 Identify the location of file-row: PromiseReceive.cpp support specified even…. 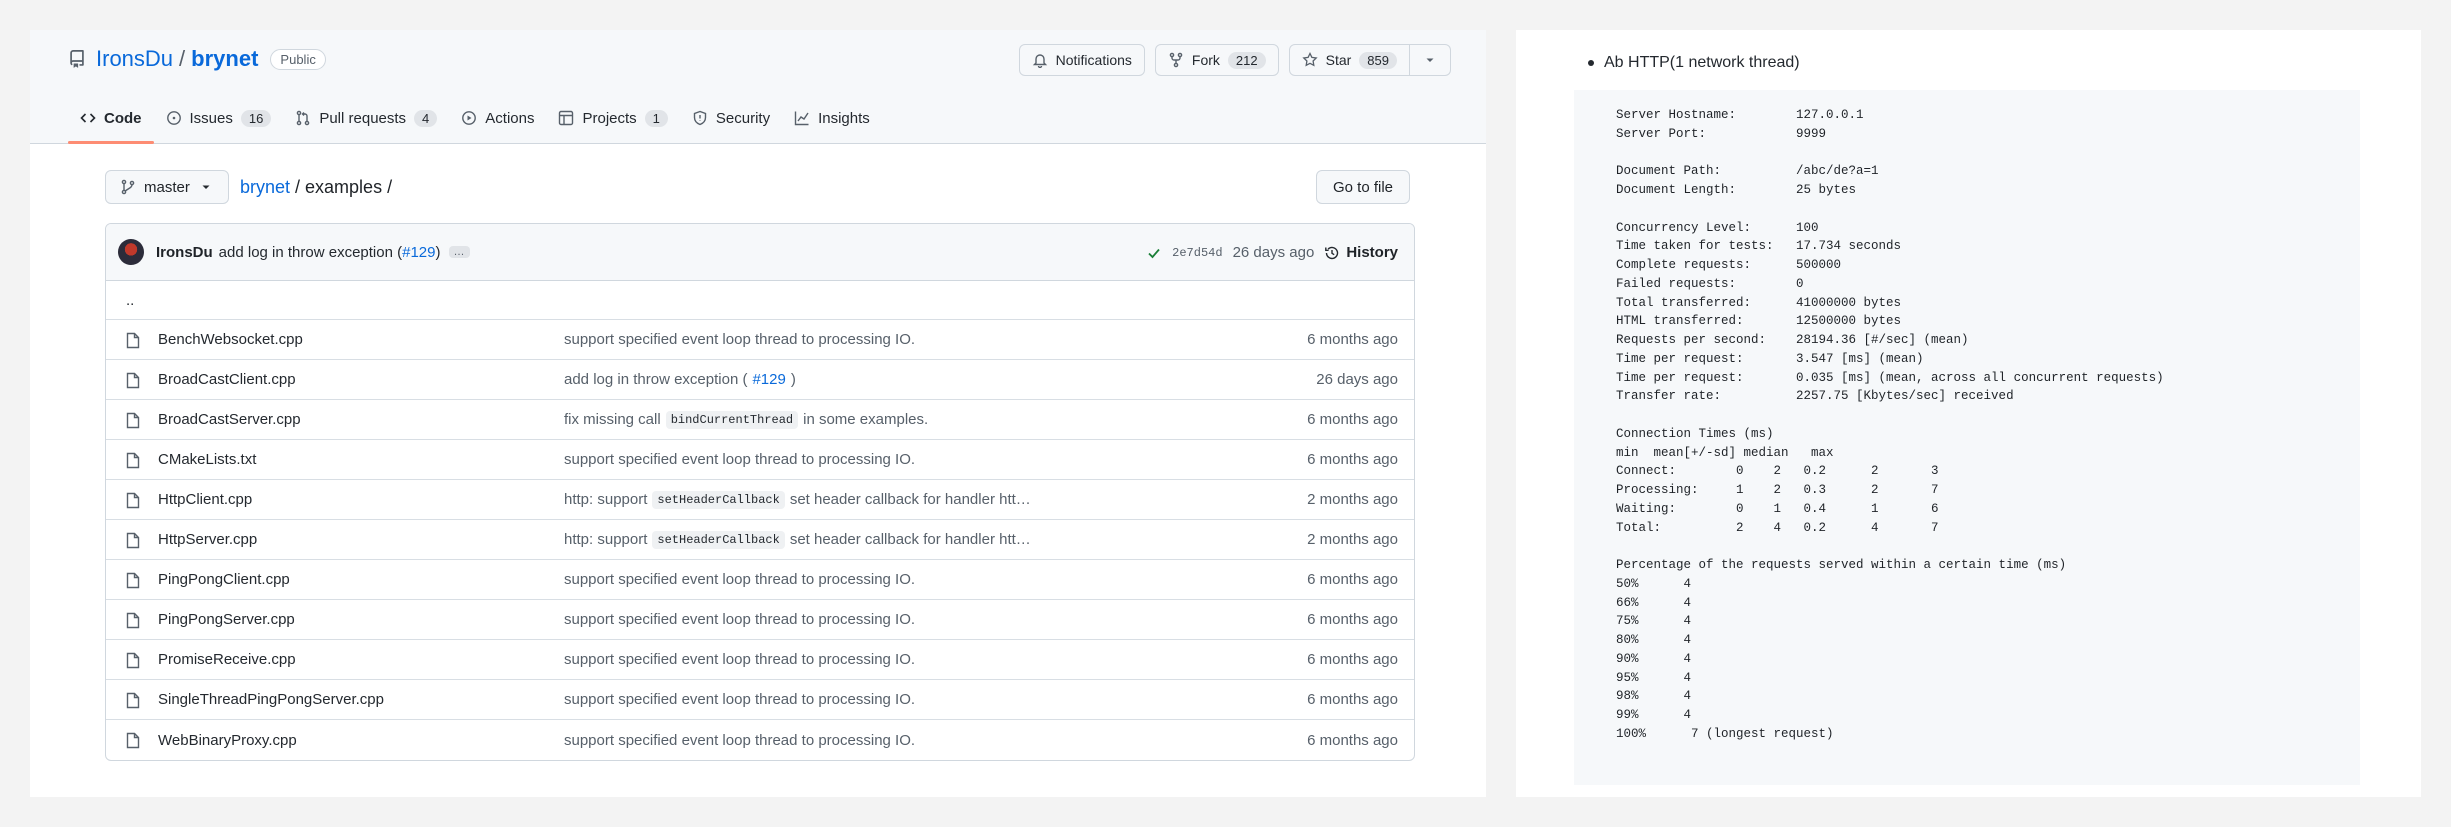
(760, 660).